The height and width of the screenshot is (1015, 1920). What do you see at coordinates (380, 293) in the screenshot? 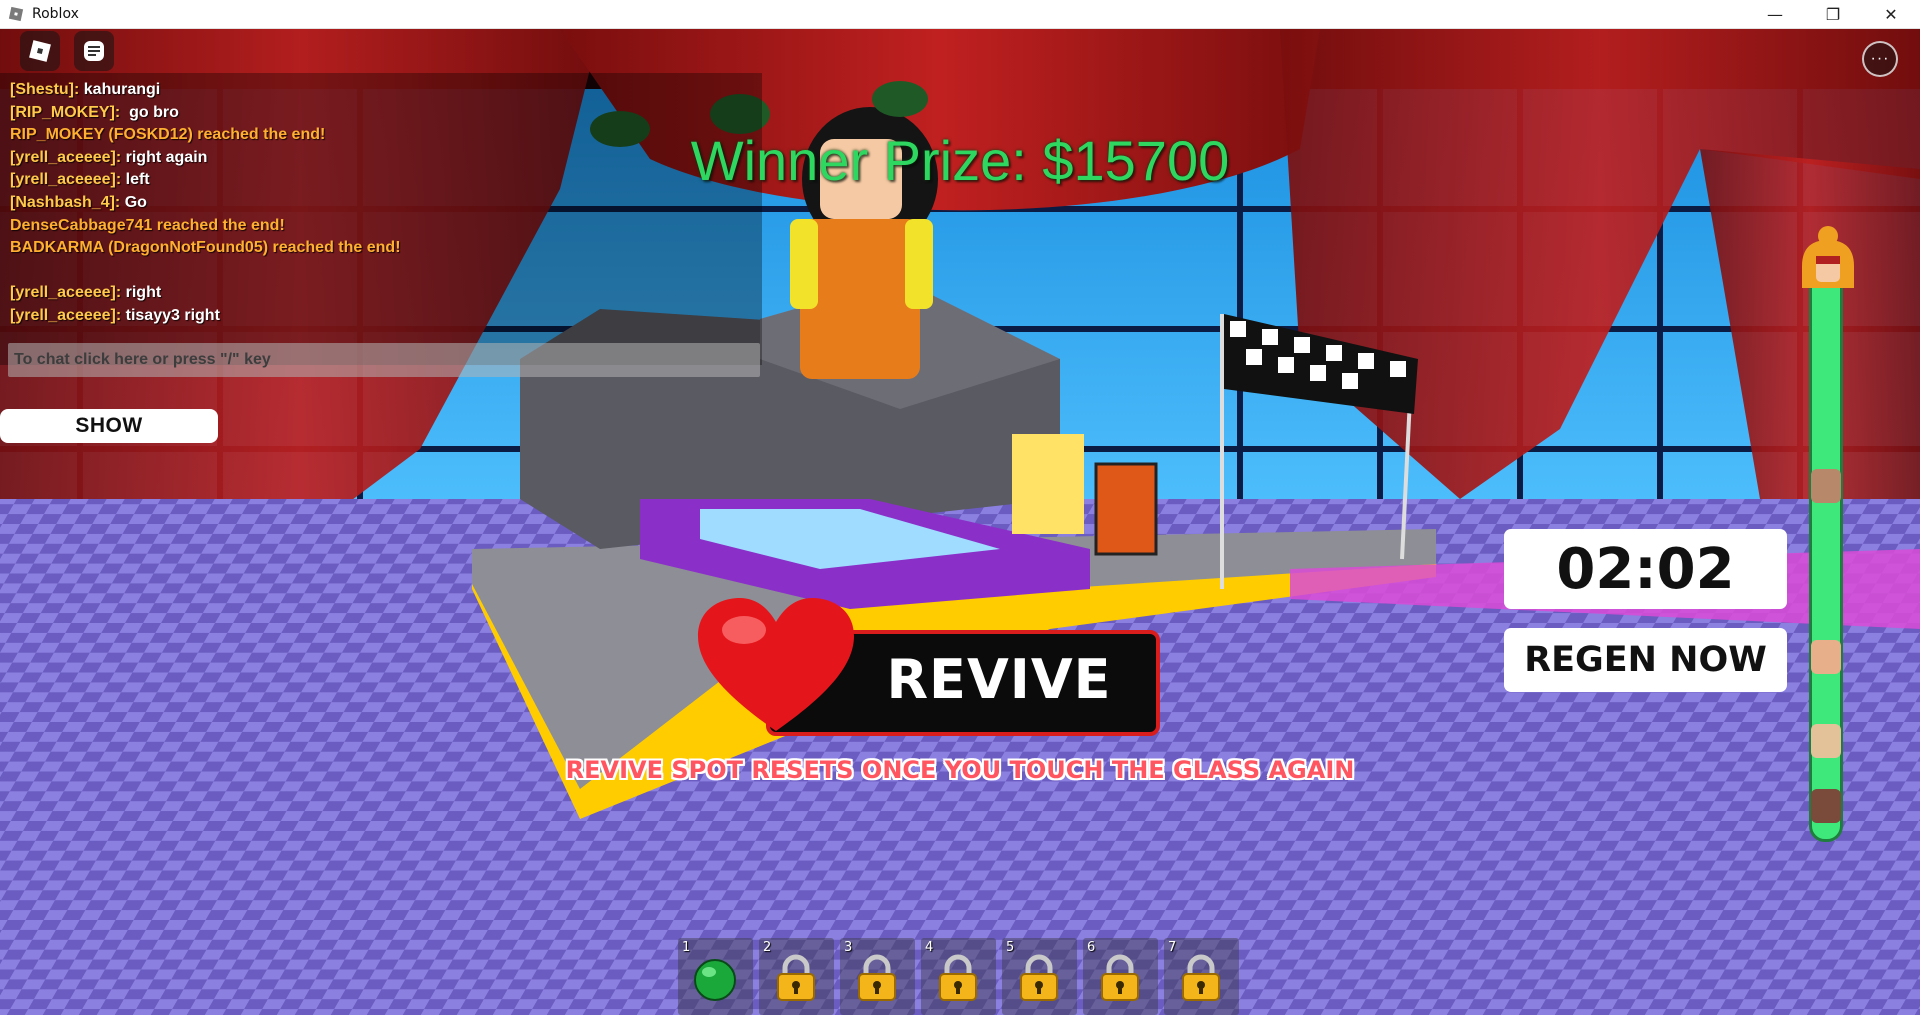
I see `chat-message: [yrell_aceeee]: right` at bounding box center [380, 293].